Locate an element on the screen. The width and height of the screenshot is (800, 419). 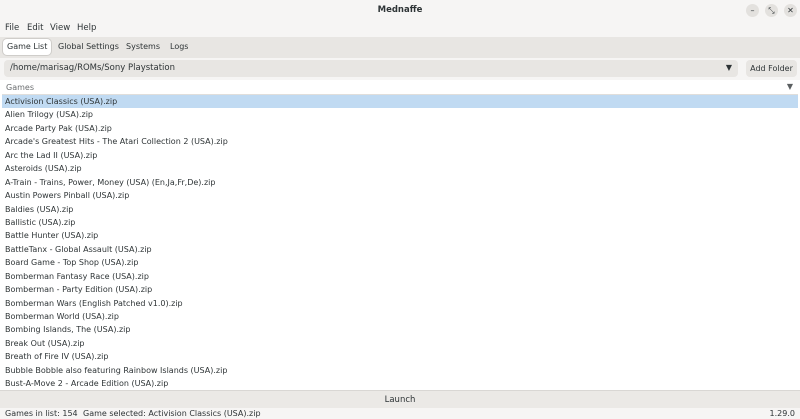
game-list-item: Asteroids (USA).zip is located at coordinates (400, 168).